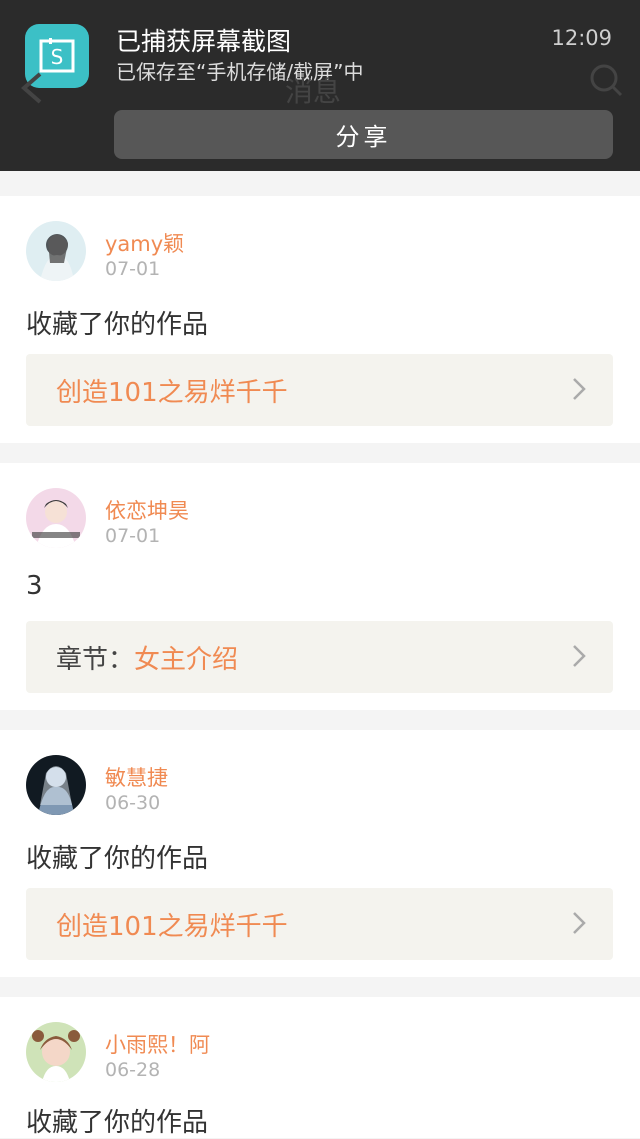 This screenshot has width=640, height=1139. Describe the element at coordinates (32, 91) in the screenshot. I see `back-chevron-icon` at that location.